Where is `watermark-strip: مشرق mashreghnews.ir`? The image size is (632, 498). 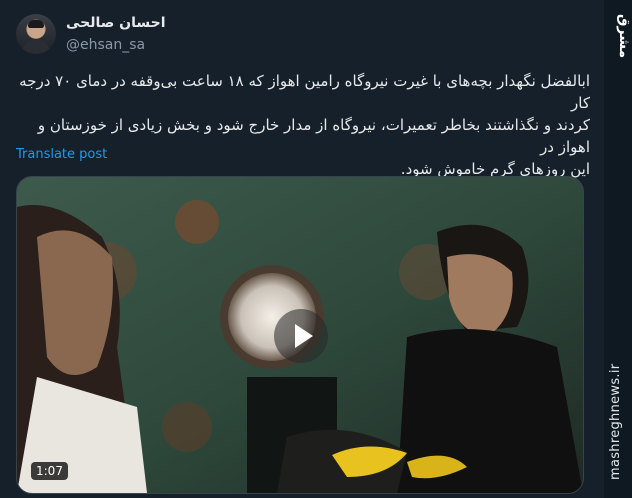 watermark-strip: مشرق mashreghnews.ir is located at coordinates (618, 249).